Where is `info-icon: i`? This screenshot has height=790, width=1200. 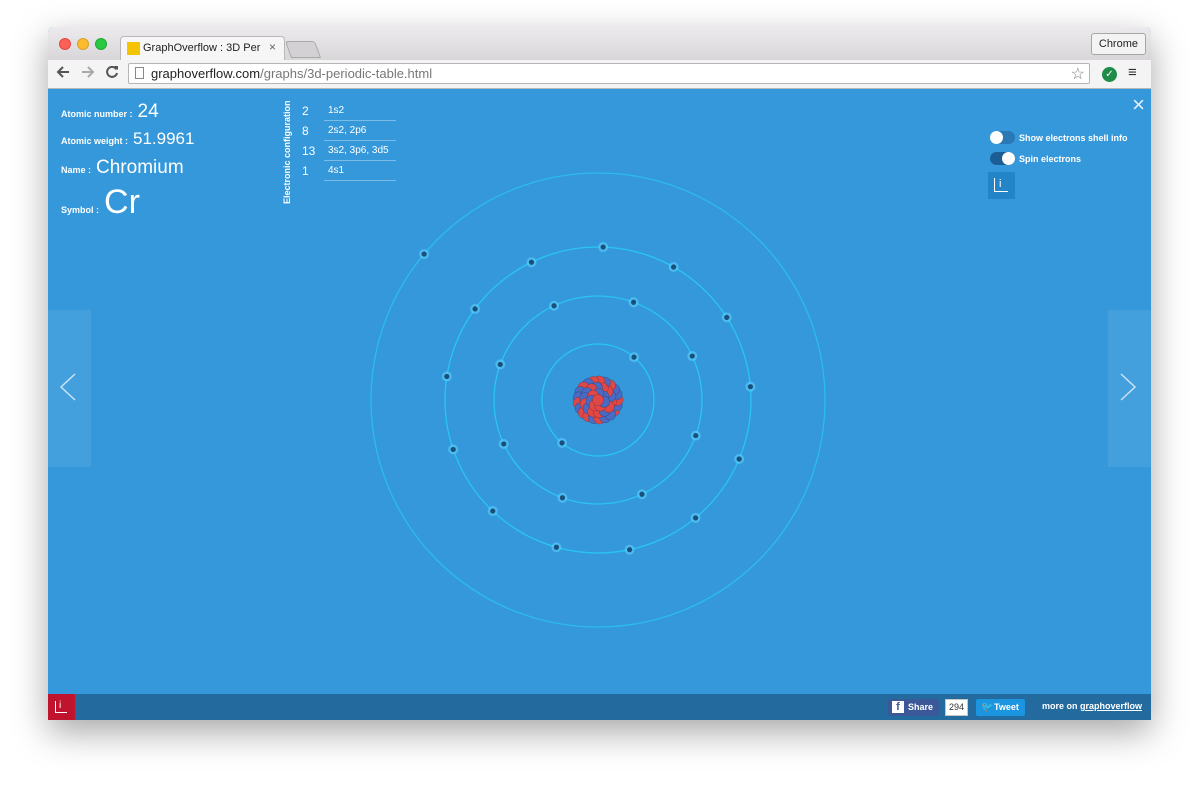
info-icon: i is located at coordinates (60, 705).